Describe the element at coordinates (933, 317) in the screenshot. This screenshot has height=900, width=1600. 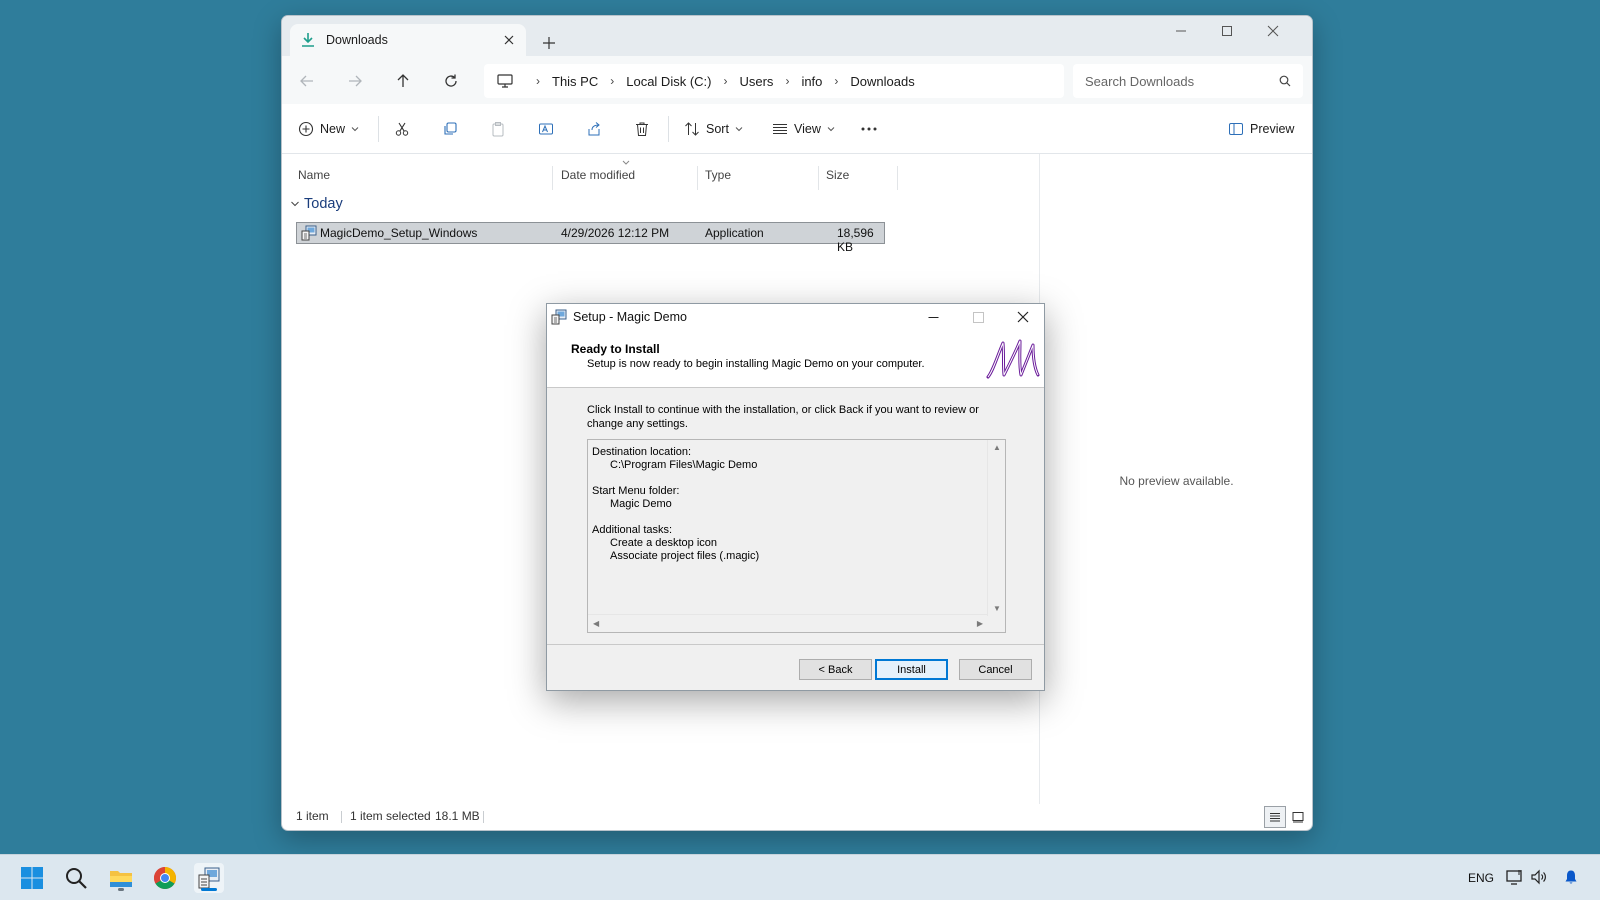
I see `setup-minimize-button` at that location.